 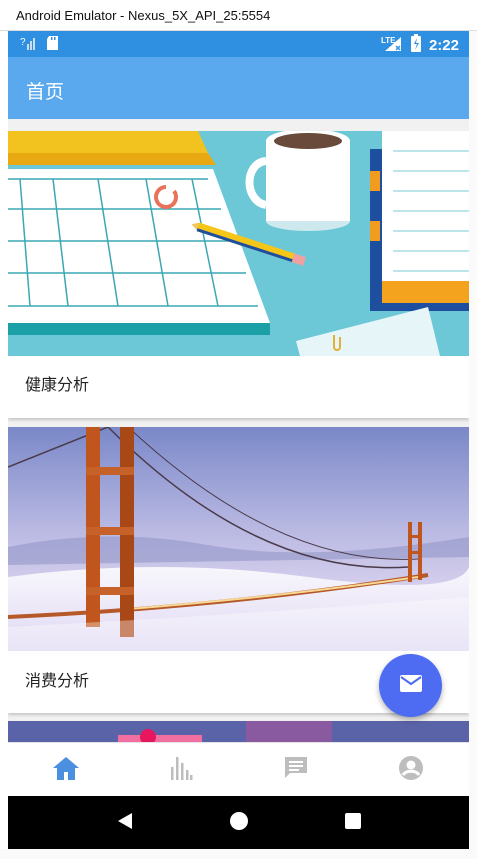 What do you see at coordinates (28, 45) in the screenshot?
I see `signal-unknown-icon: ?` at bounding box center [28, 45].